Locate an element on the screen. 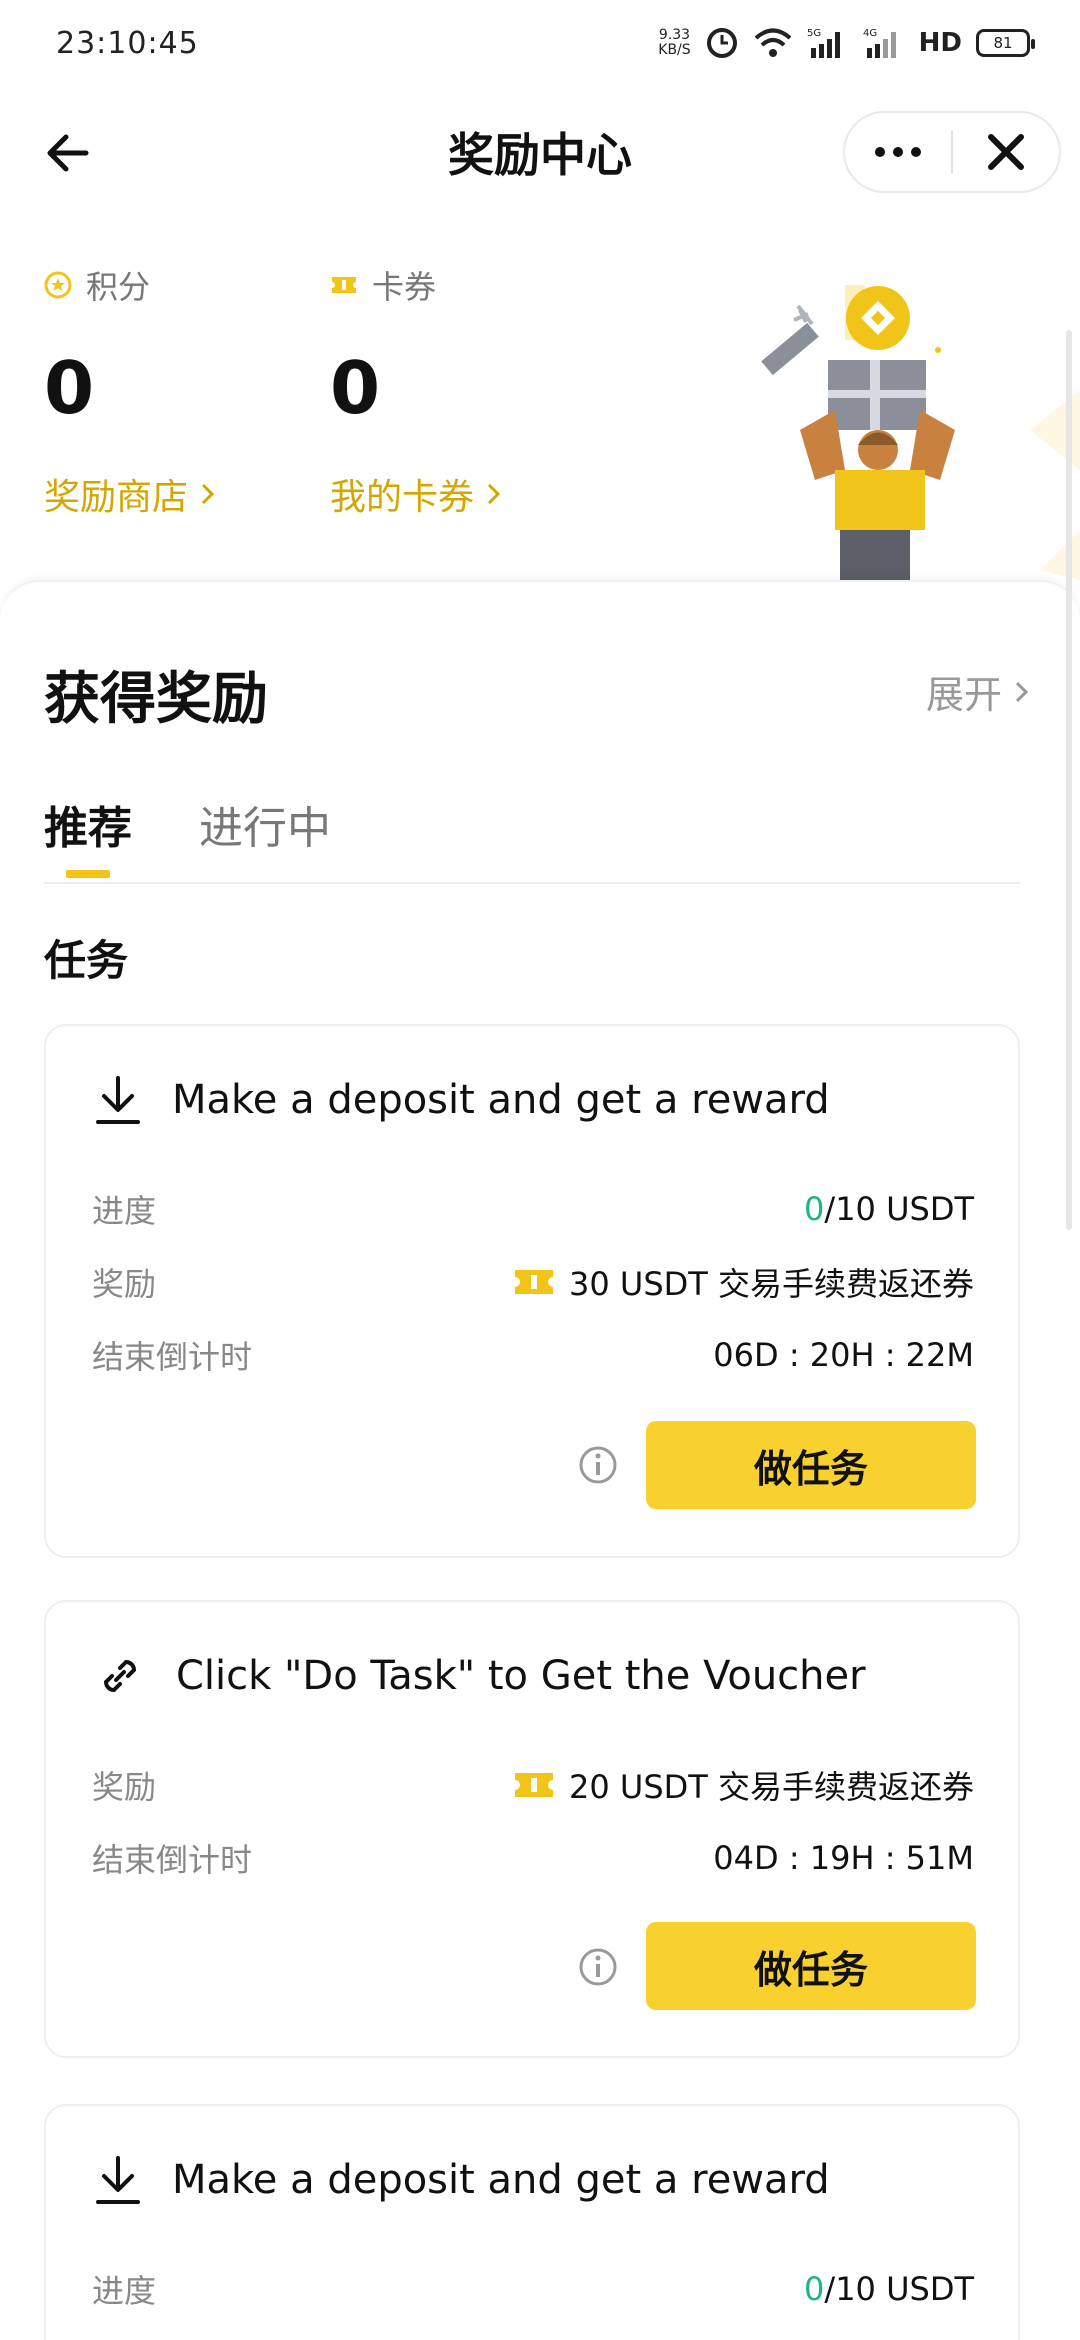  countdown-value: 06D : 20H : 22M is located at coordinates (843, 1355).